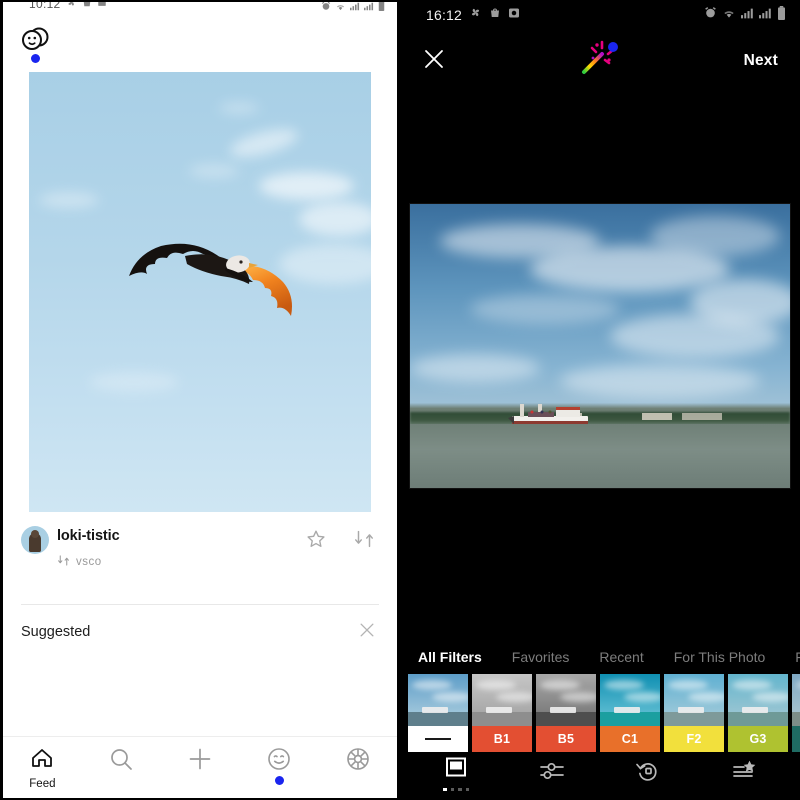  Describe the element at coordinates (200, 632) in the screenshot. I see `suggested-section-header: Suggested` at that location.